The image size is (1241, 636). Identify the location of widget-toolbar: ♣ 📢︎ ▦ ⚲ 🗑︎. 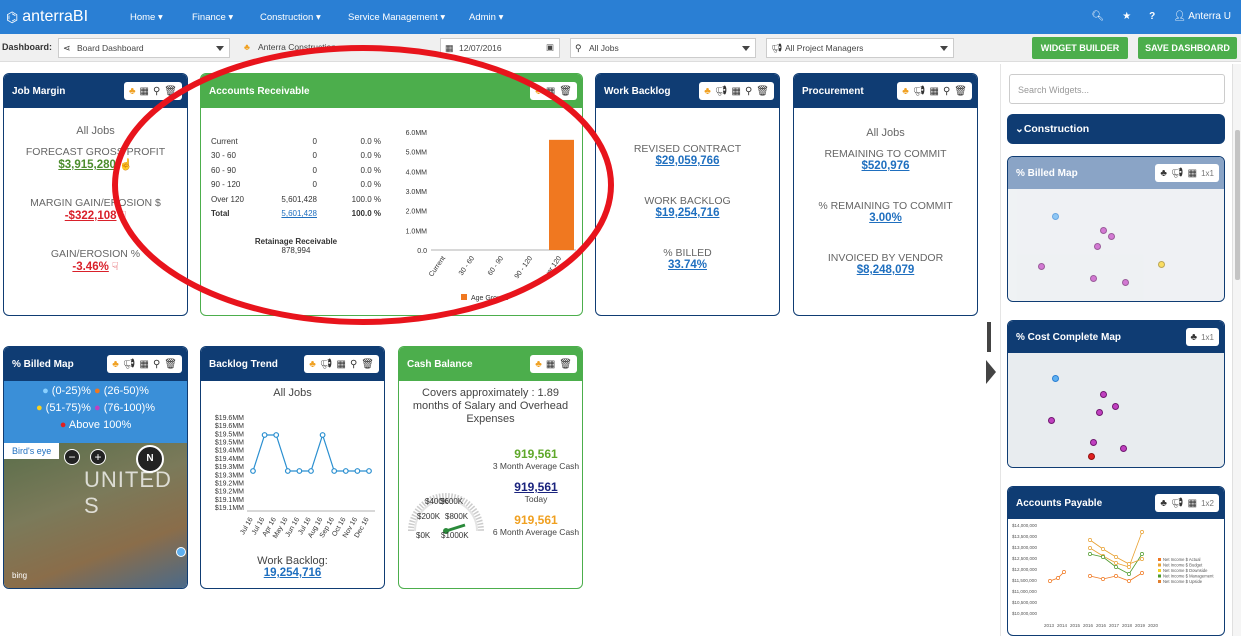
(144, 364).